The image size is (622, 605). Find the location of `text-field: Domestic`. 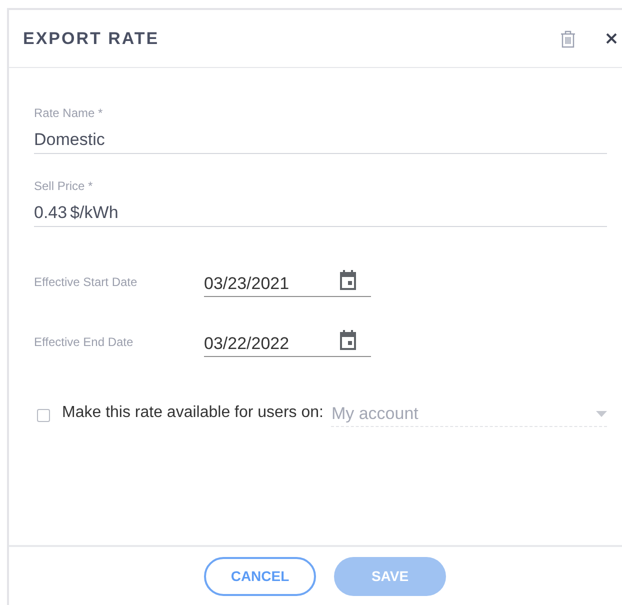

text-field: Domestic is located at coordinates (320, 137).